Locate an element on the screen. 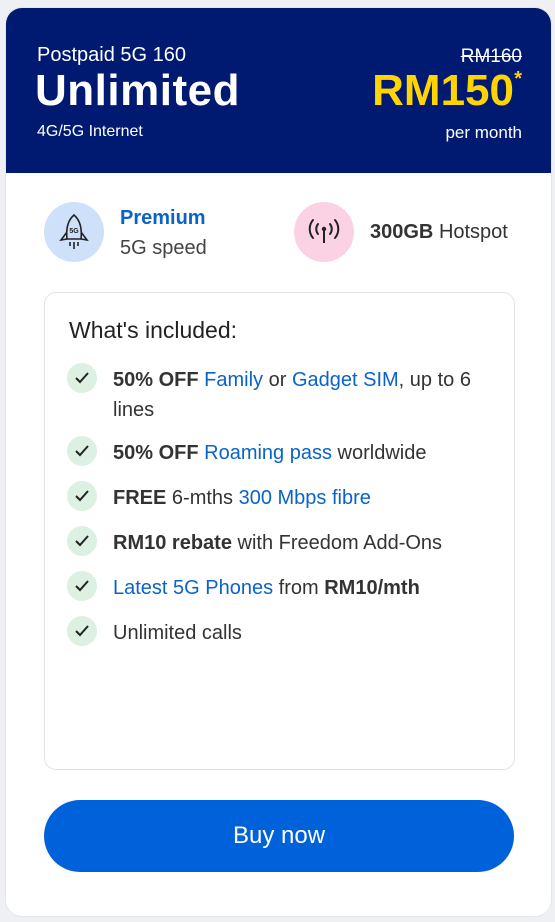 The width and height of the screenshot is (555, 922). item-text: worldwide is located at coordinates (382, 453).